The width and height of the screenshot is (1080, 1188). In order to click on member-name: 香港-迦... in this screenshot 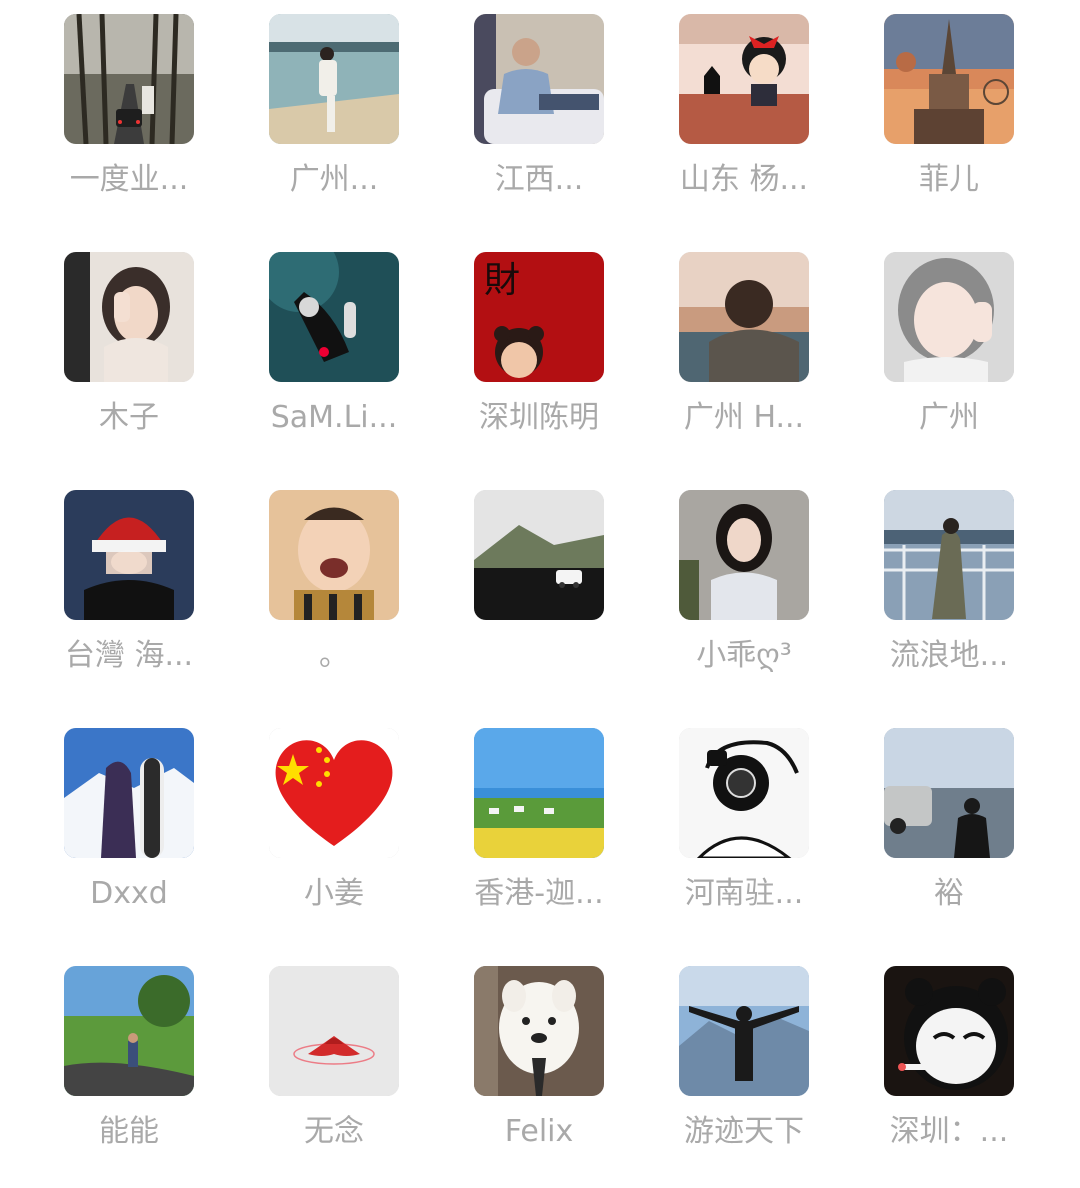, I will do `click(539, 893)`.